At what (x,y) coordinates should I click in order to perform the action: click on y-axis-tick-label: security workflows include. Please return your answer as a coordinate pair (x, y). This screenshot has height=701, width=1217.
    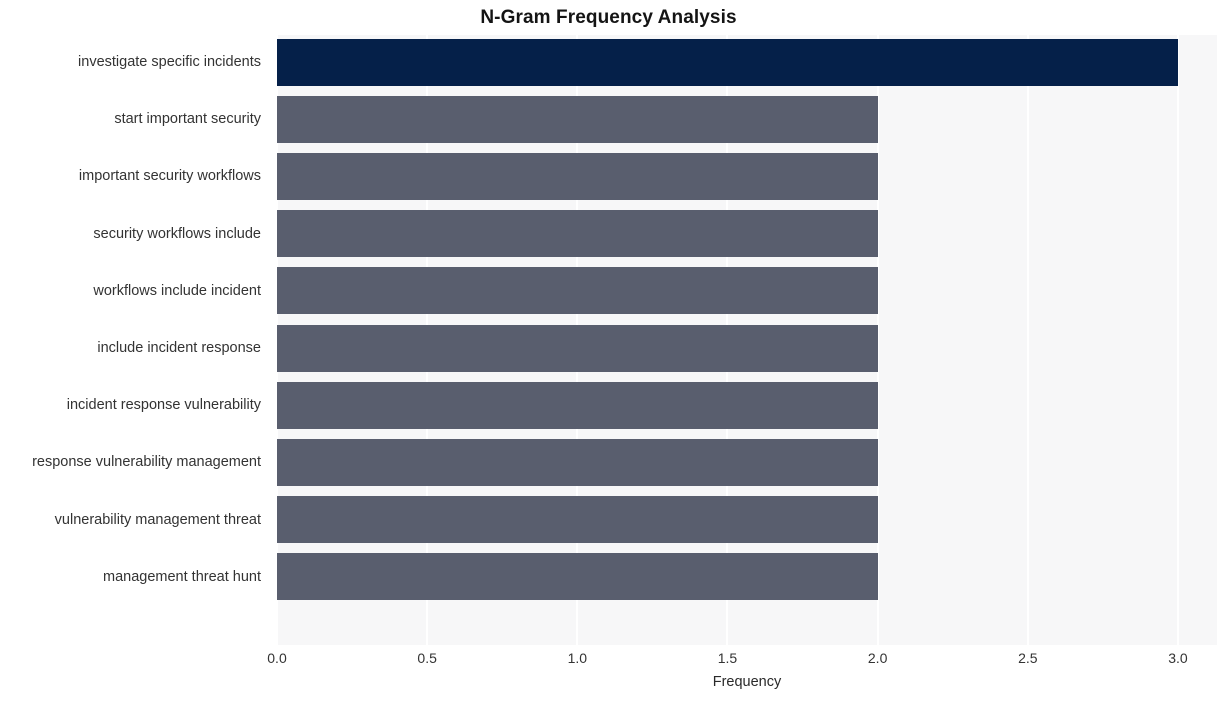
    Looking at the image, I should click on (177, 233).